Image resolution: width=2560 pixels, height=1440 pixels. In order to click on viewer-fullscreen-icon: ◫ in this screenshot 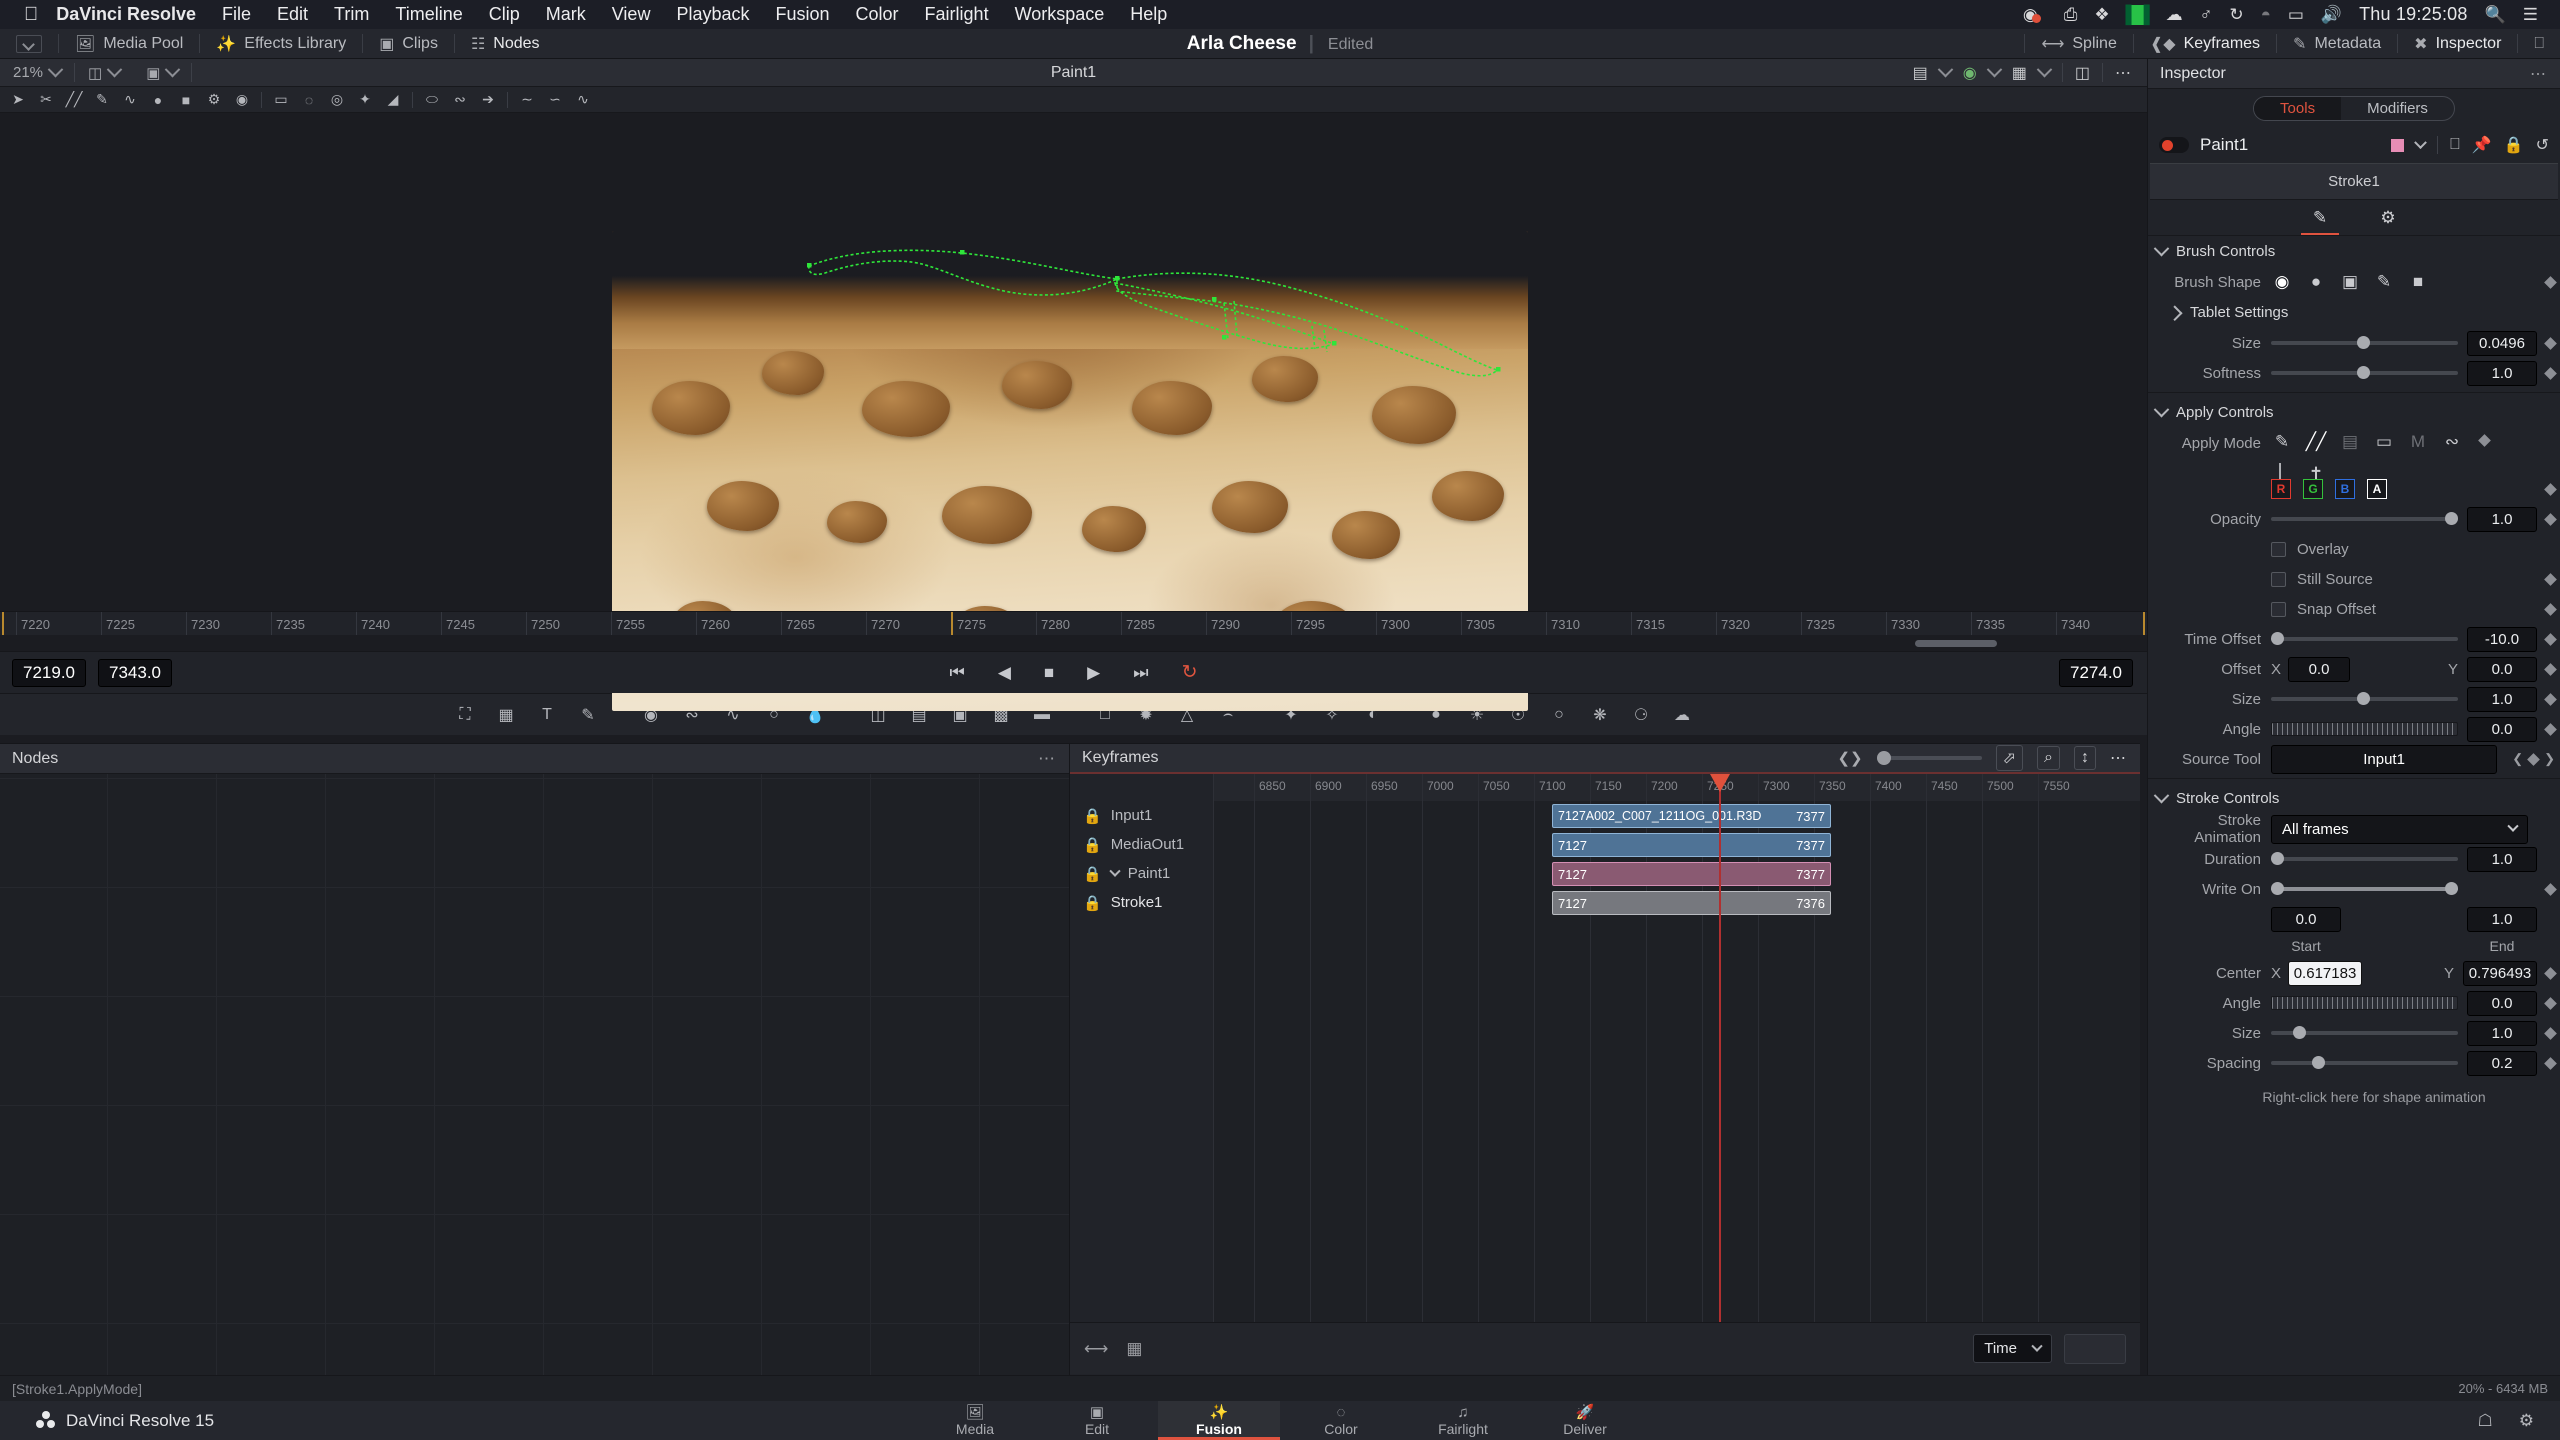, I will do `click(2082, 73)`.